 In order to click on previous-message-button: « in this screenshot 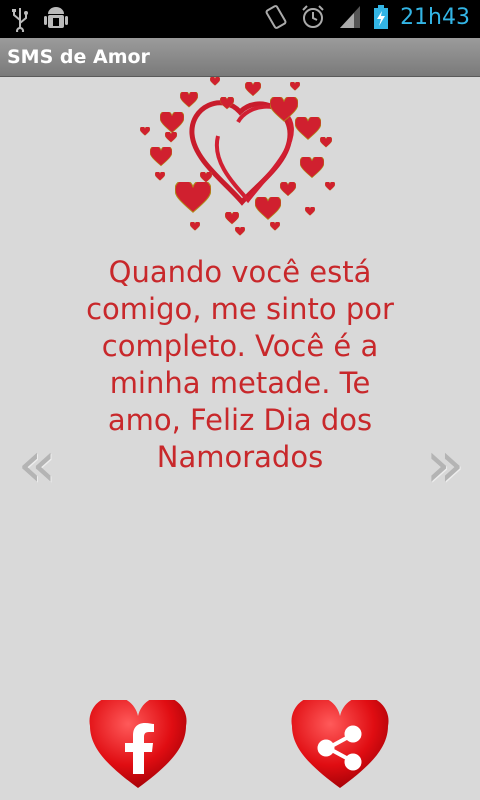, I will do `click(37, 465)`.